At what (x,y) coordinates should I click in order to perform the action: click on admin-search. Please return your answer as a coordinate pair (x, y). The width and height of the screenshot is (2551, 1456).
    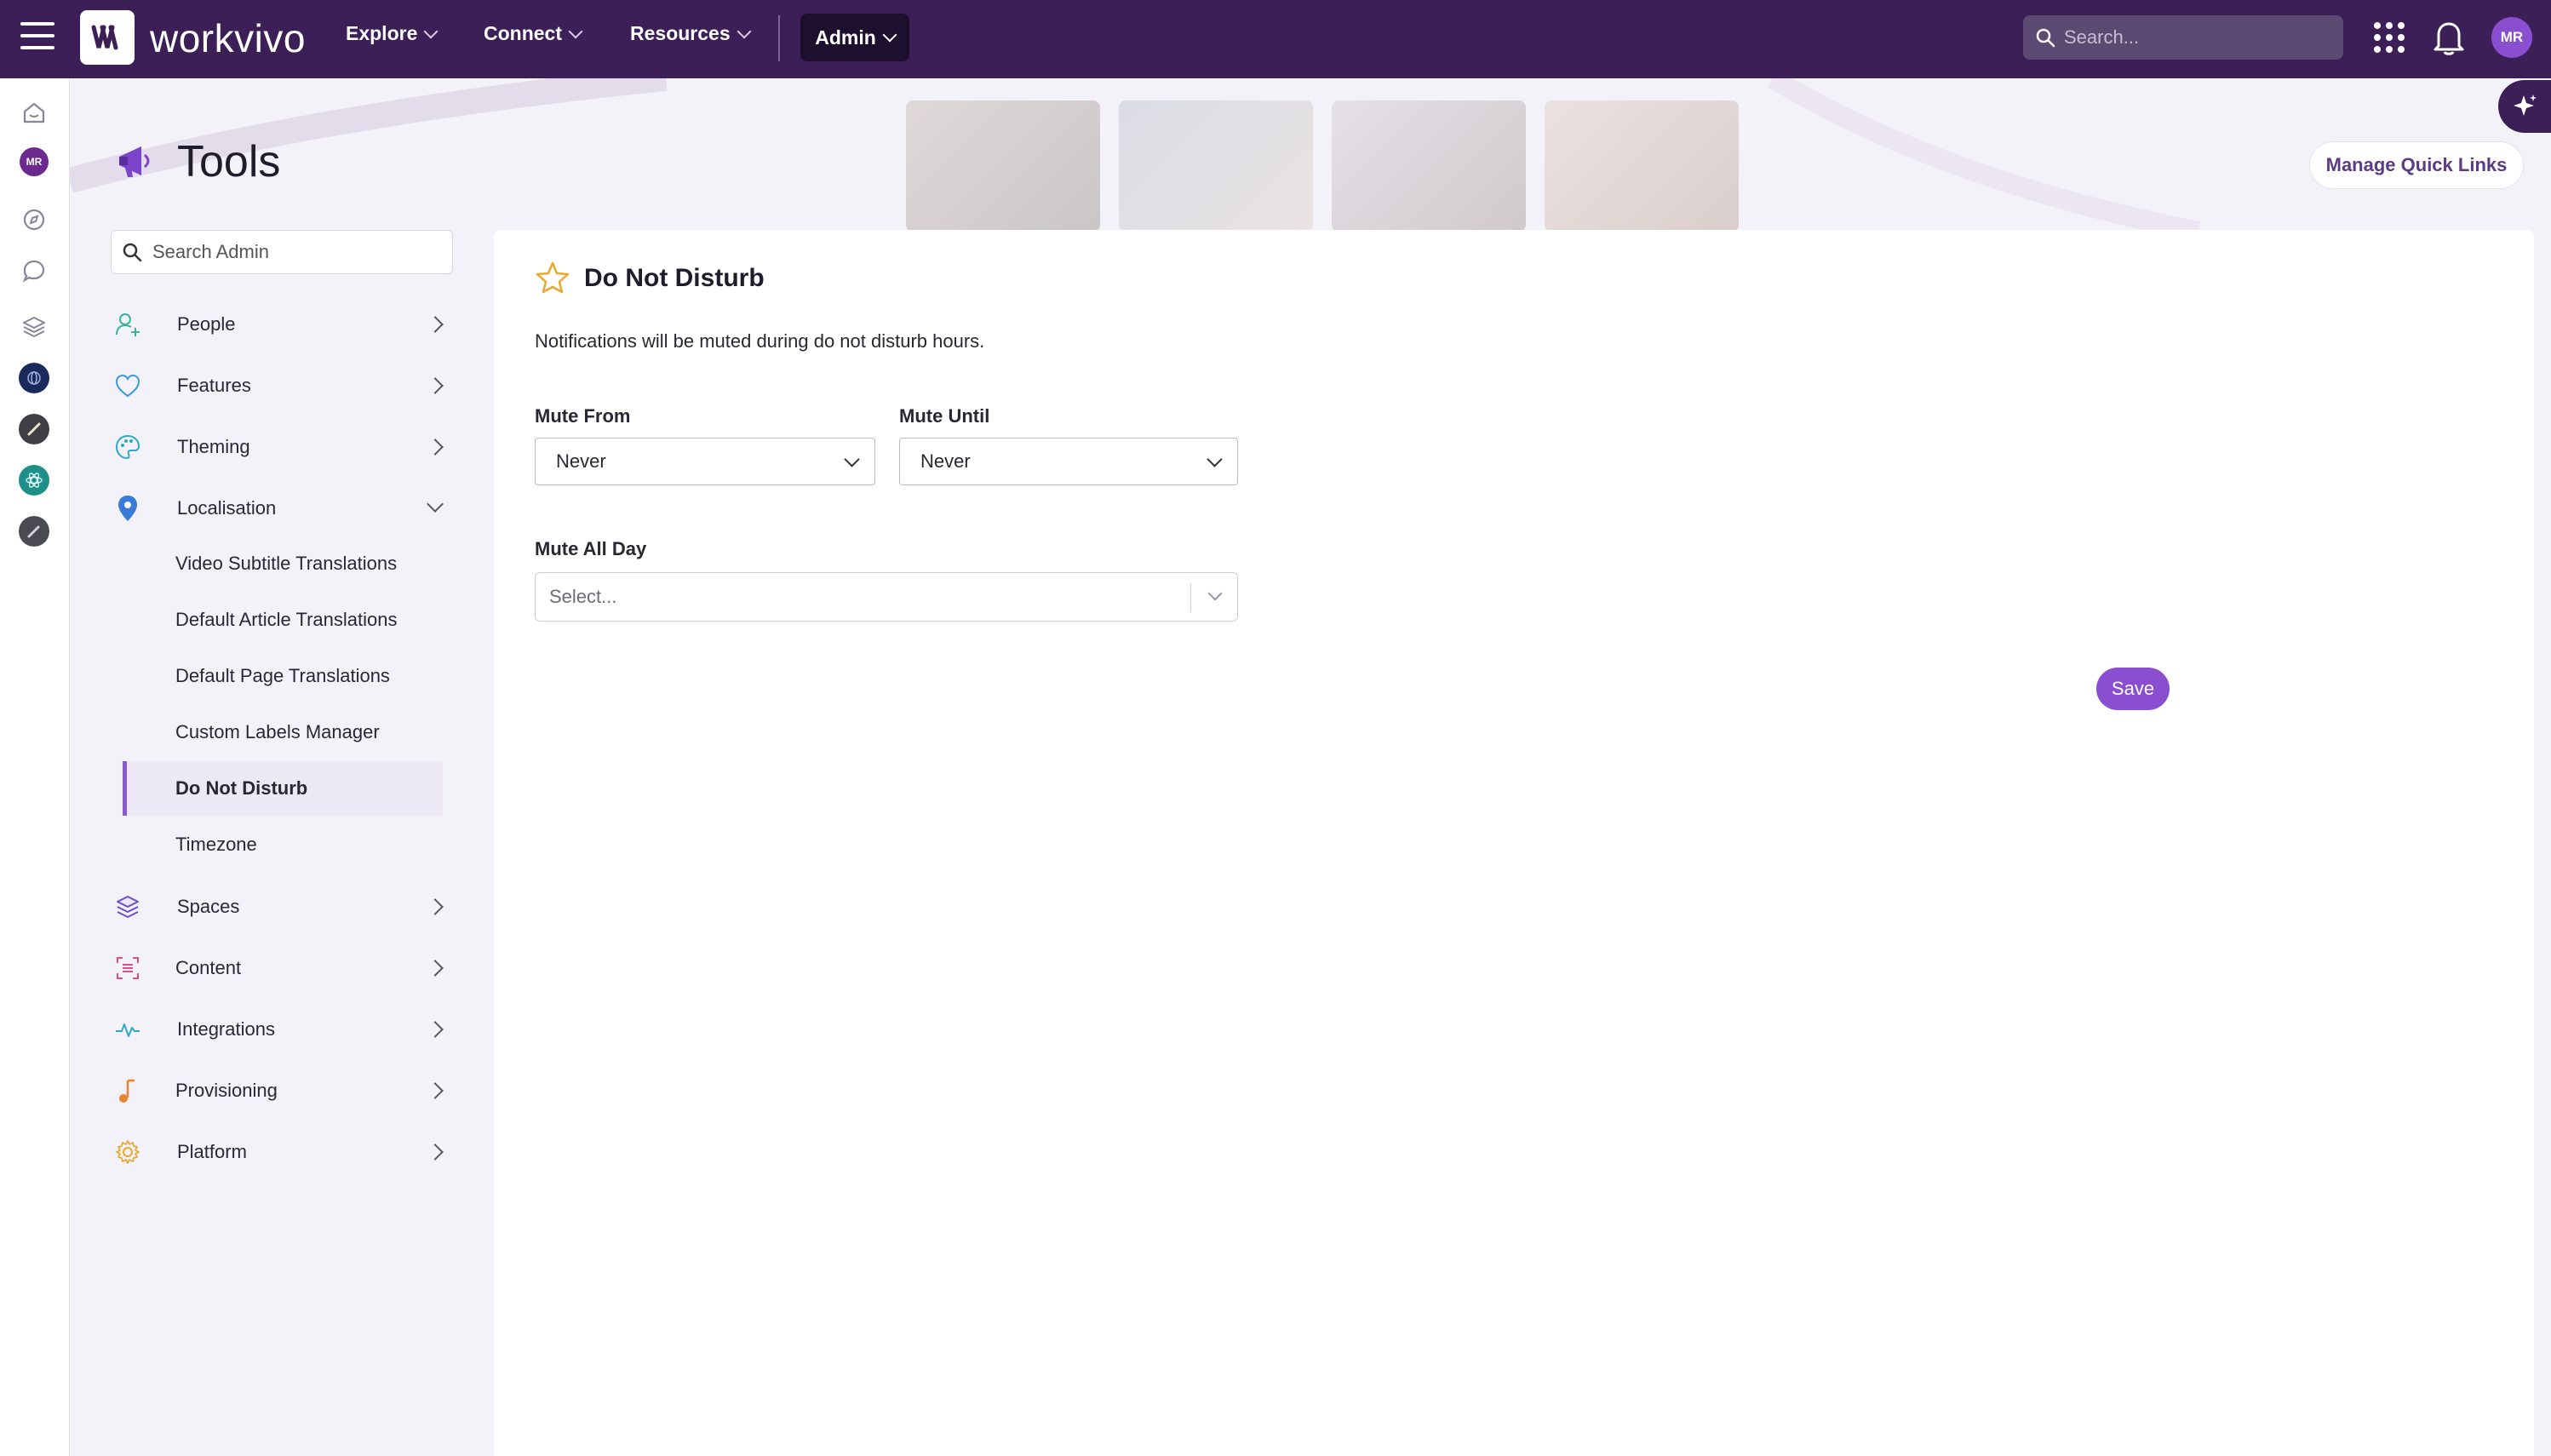
    Looking at the image, I should click on (282, 252).